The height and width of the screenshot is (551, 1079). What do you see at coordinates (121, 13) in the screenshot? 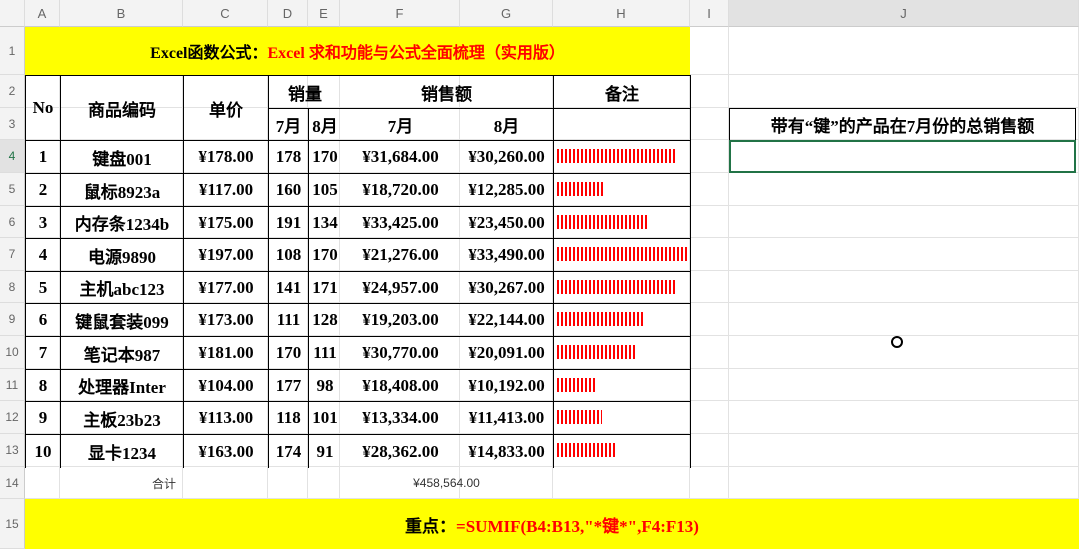
I see `column-header-B: B` at bounding box center [121, 13].